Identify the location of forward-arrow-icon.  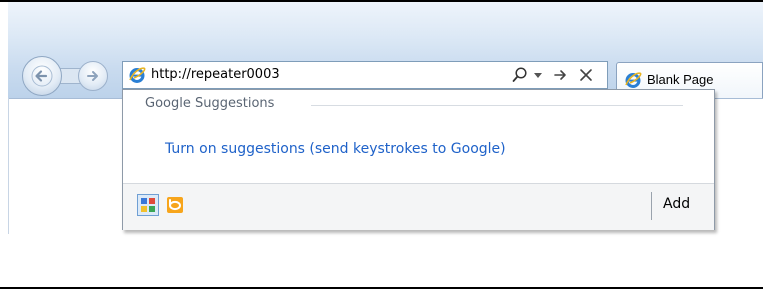
(92, 76).